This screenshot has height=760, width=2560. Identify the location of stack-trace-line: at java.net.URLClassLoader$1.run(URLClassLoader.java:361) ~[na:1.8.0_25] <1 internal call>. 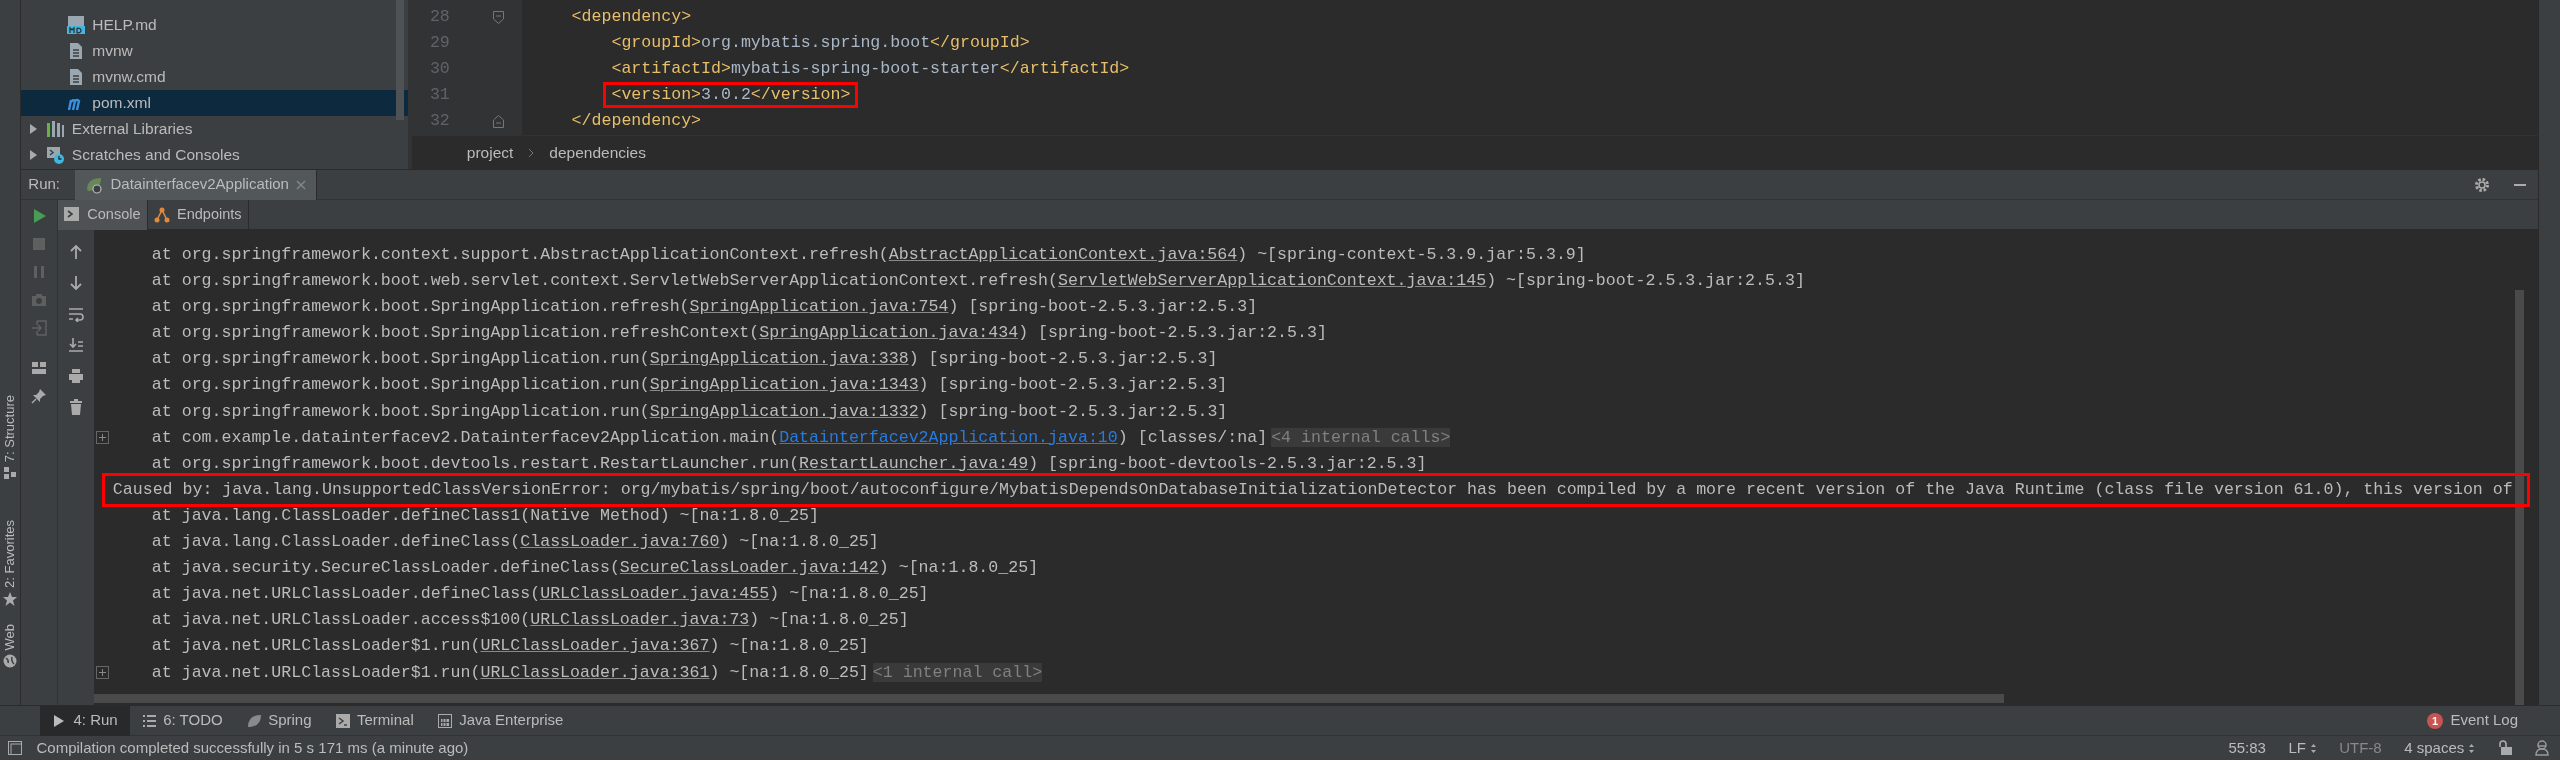
(597, 672).